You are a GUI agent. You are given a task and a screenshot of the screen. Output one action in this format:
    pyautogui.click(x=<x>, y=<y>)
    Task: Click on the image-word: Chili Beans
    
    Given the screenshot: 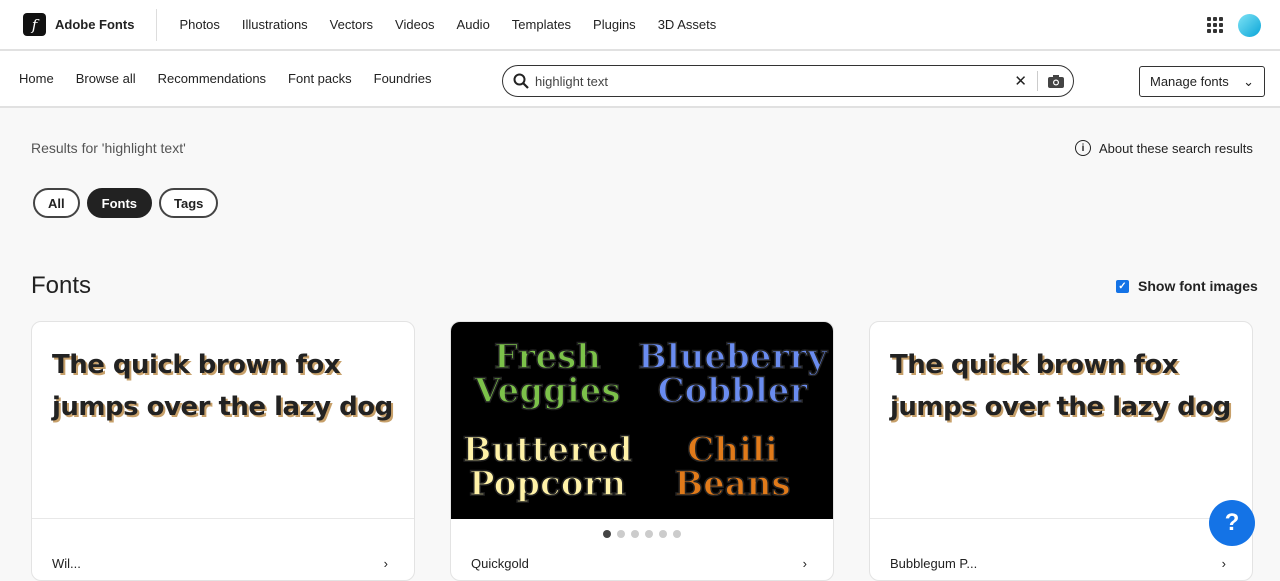 What is the action you would take?
    pyautogui.click(x=733, y=466)
    